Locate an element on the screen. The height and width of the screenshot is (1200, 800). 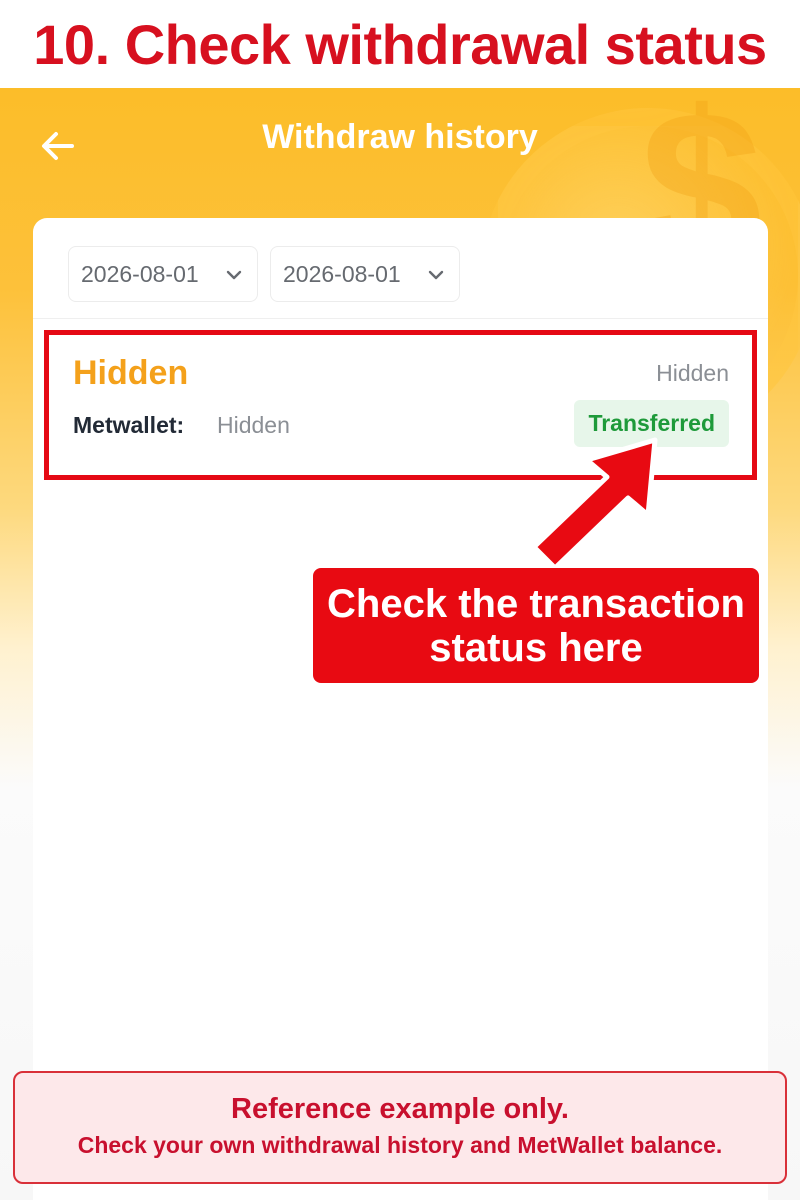
record-name: Hidden is located at coordinates (131, 373).